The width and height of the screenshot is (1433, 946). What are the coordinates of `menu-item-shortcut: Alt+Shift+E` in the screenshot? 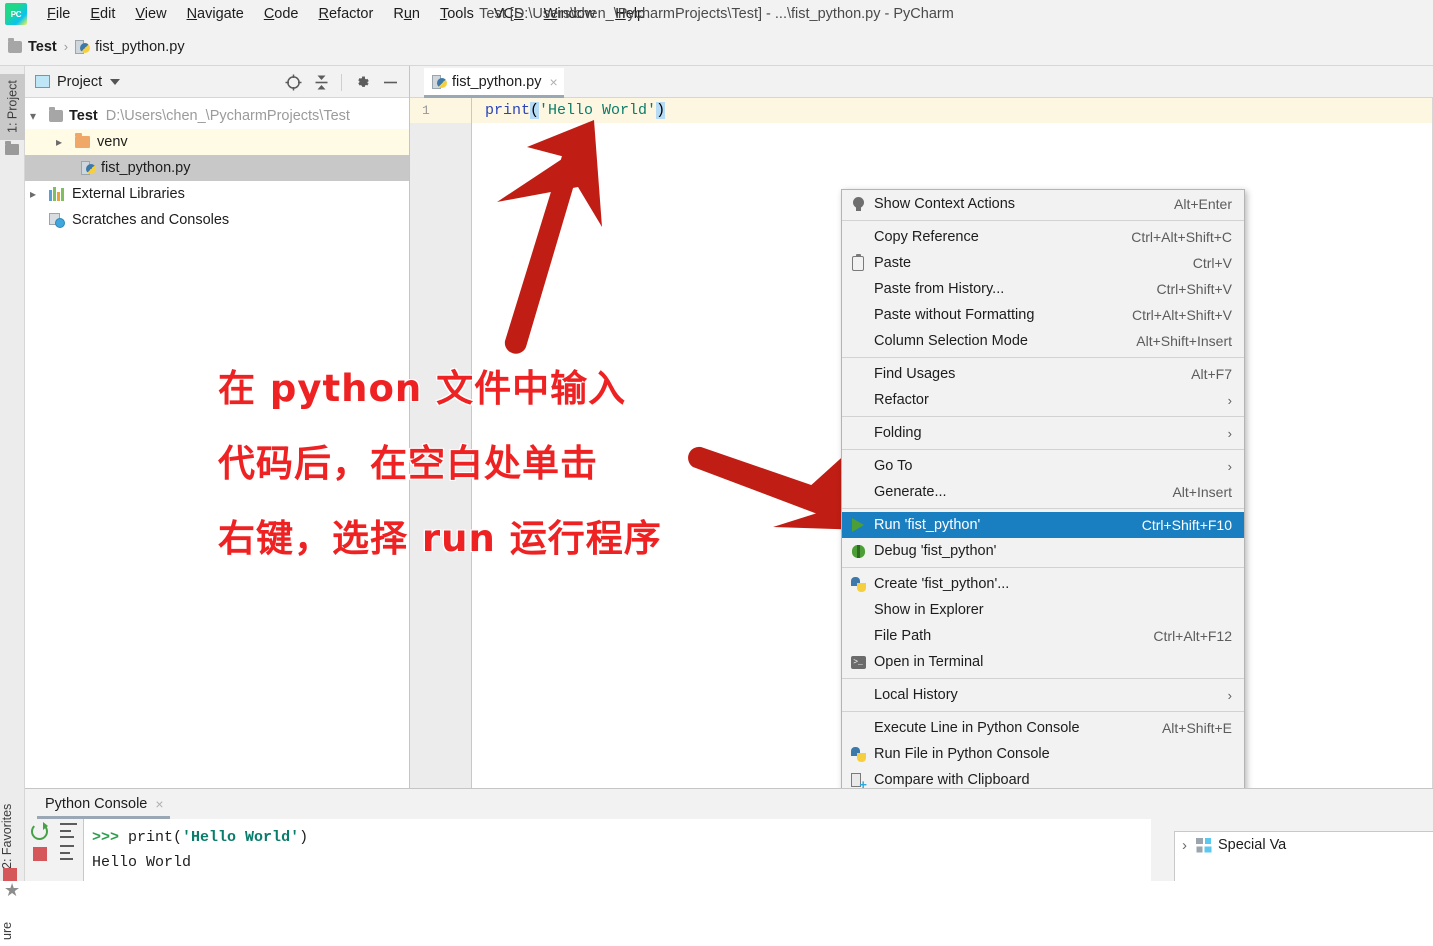 It's located at (1196, 728).